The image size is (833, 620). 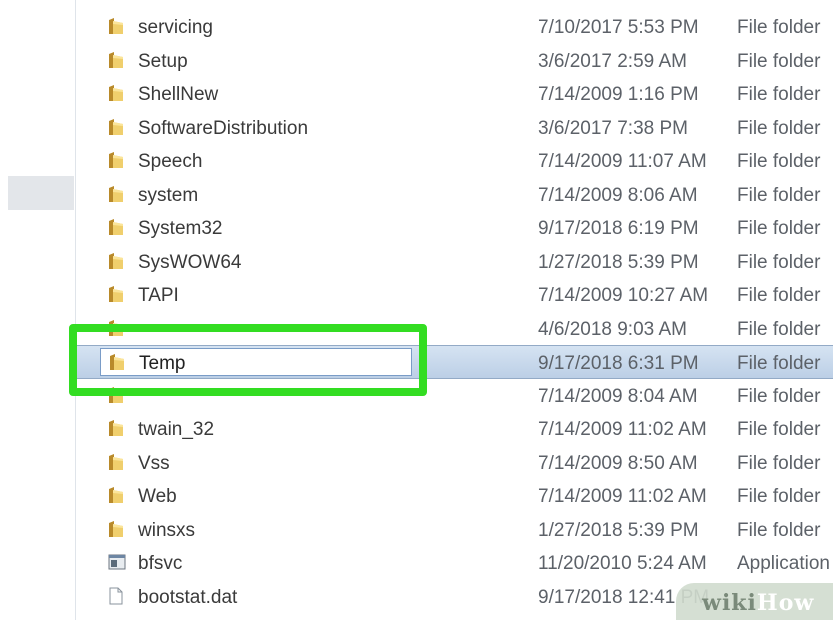 I want to click on file-row: Speech 7/14/2009 11:07 AM File folder, so click(x=454, y=161).